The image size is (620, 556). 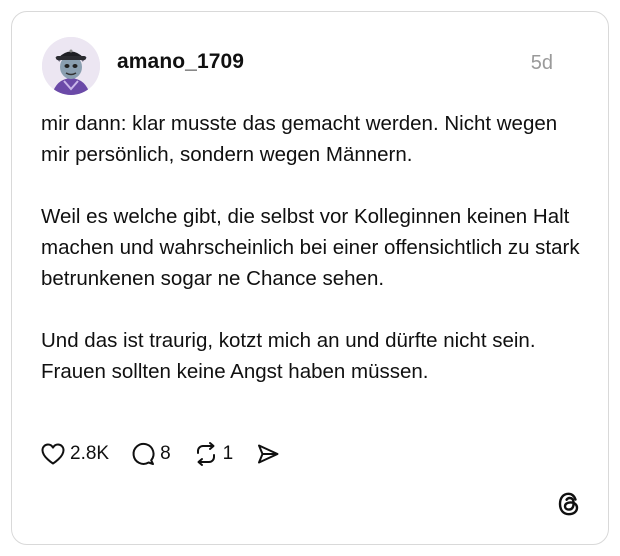 What do you see at coordinates (53, 454) in the screenshot?
I see `heart-icon` at bounding box center [53, 454].